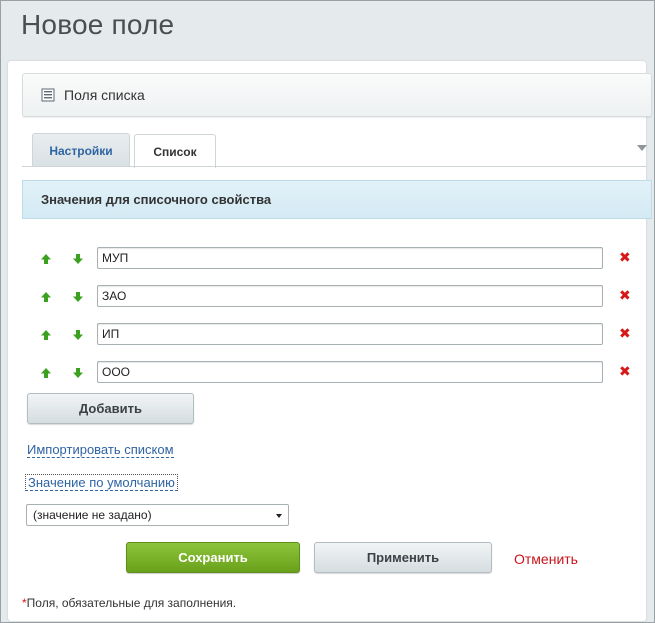 The height and width of the screenshot is (623, 655). Describe the element at coordinates (337, 95) in the screenshot. I see `list-fields-button: Поля списка` at that location.